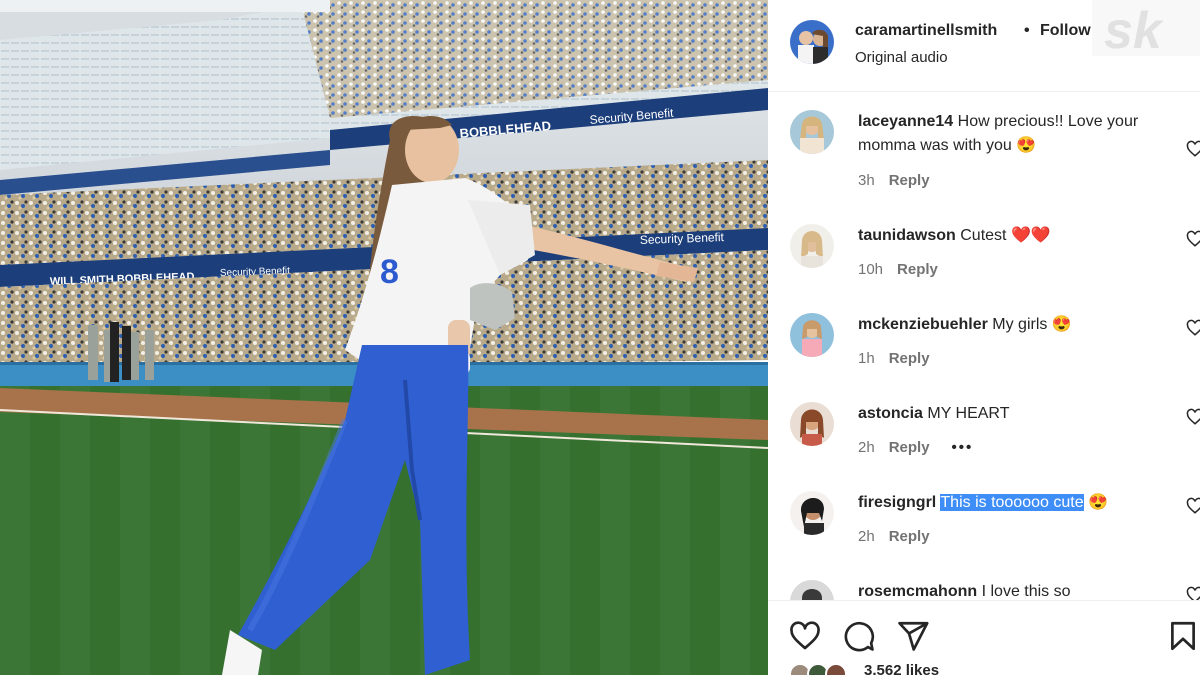  I want to click on comment-meta: 2h Reply, so click(894, 536).